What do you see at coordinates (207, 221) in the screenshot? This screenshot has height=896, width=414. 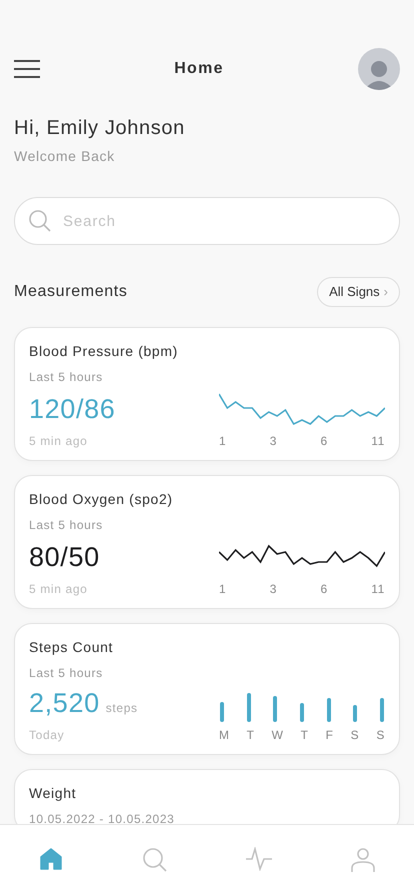 I see `search-field: Search` at bounding box center [207, 221].